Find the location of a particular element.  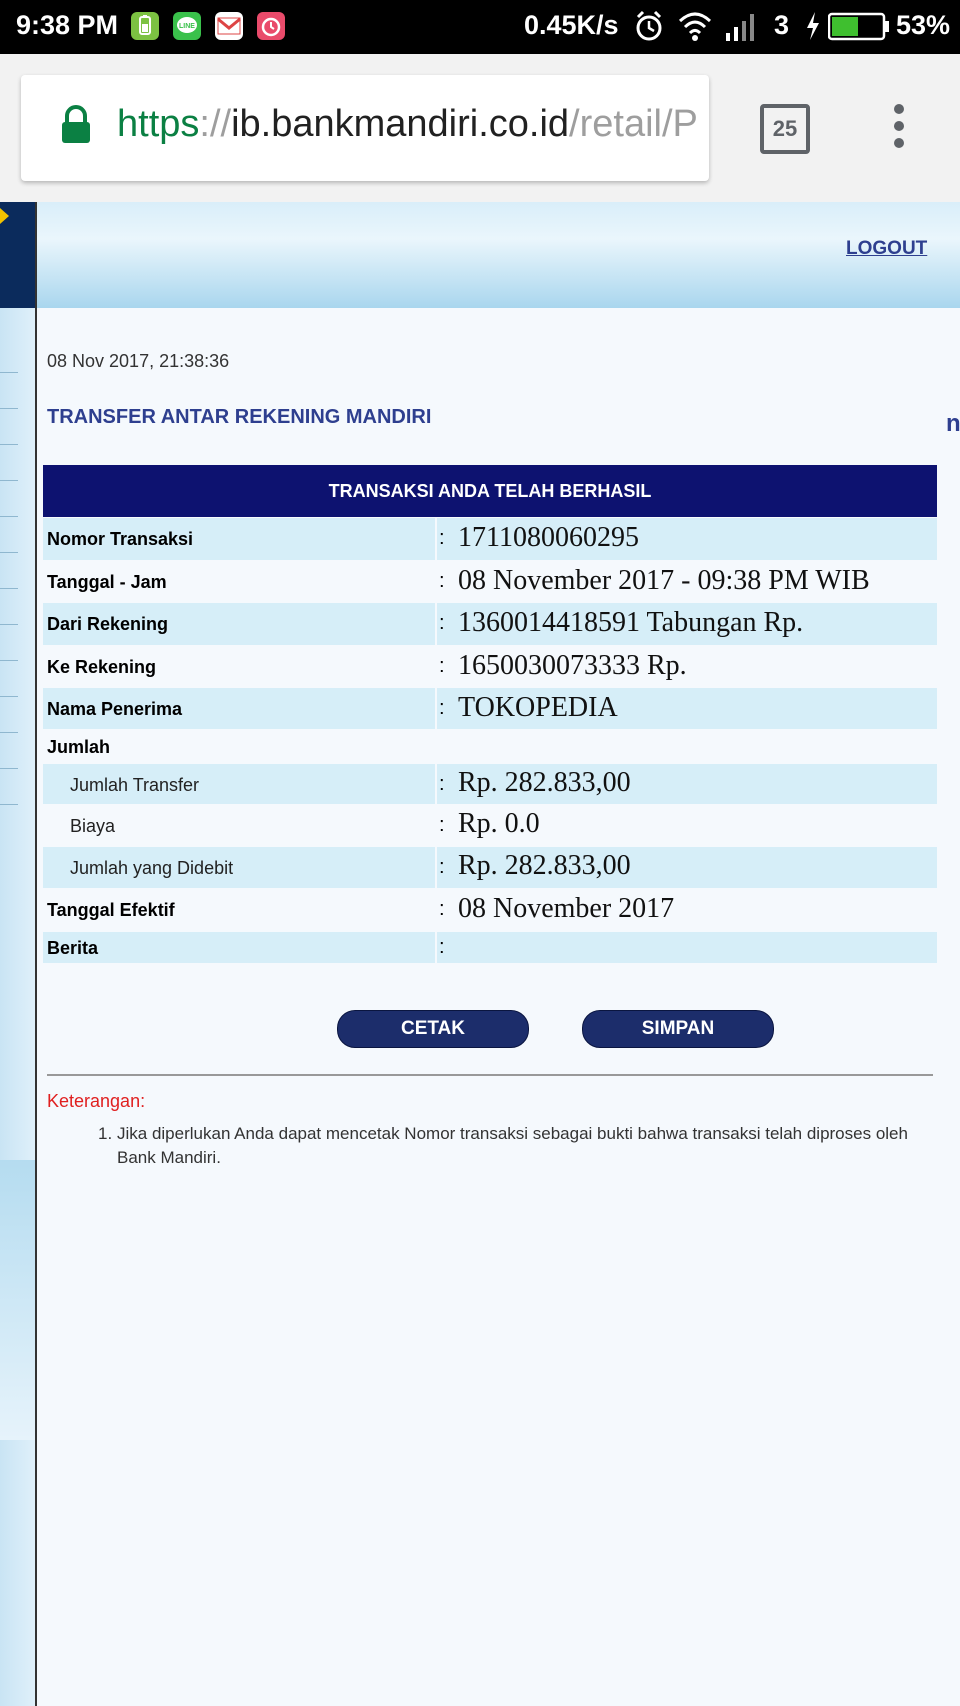

row-label: Nama Penerima is located at coordinates (115, 709).